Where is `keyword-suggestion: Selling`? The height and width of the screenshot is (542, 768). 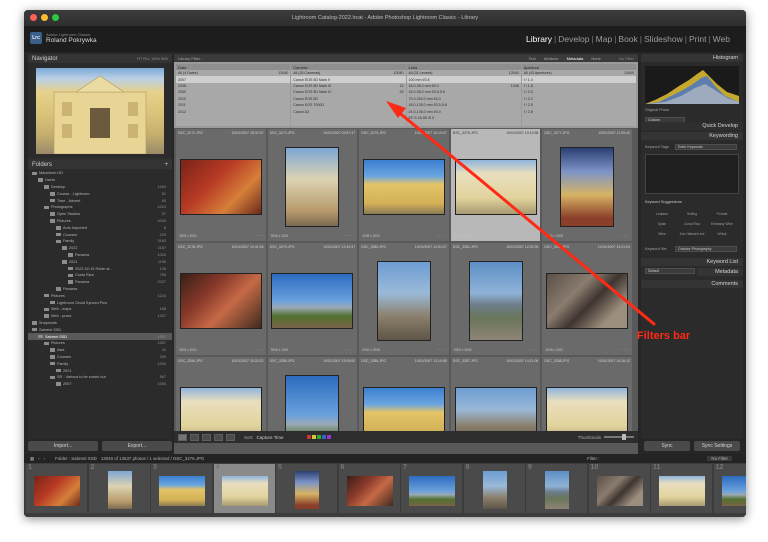 keyword-suggestion: Selling is located at coordinates (692, 214).